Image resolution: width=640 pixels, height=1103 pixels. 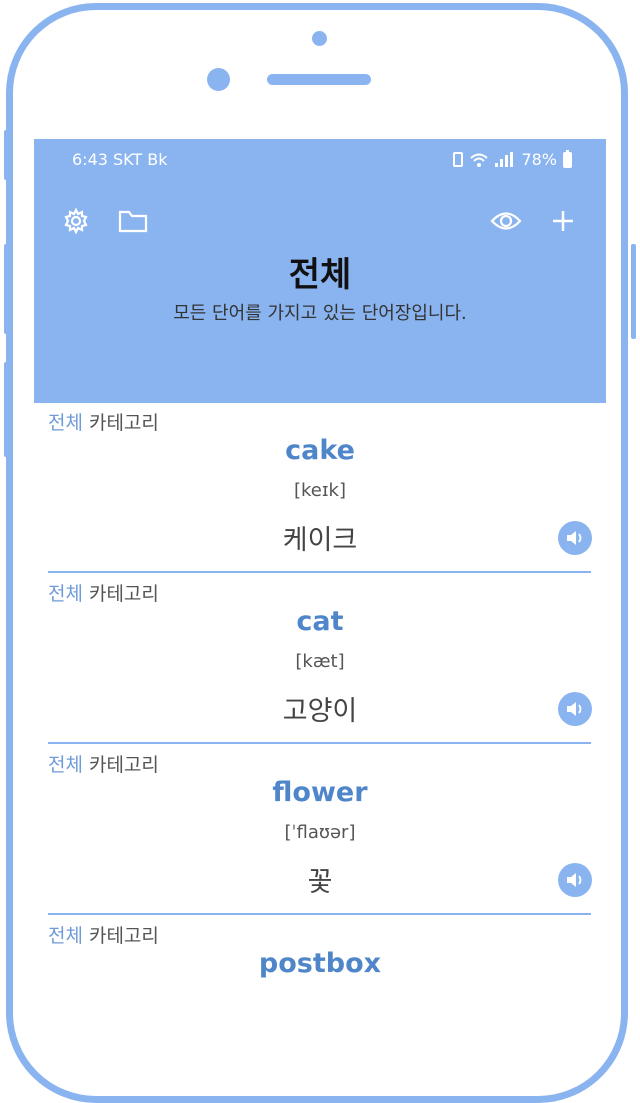 I want to click on phonetic-text: [keɪk], so click(x=319, y=490).